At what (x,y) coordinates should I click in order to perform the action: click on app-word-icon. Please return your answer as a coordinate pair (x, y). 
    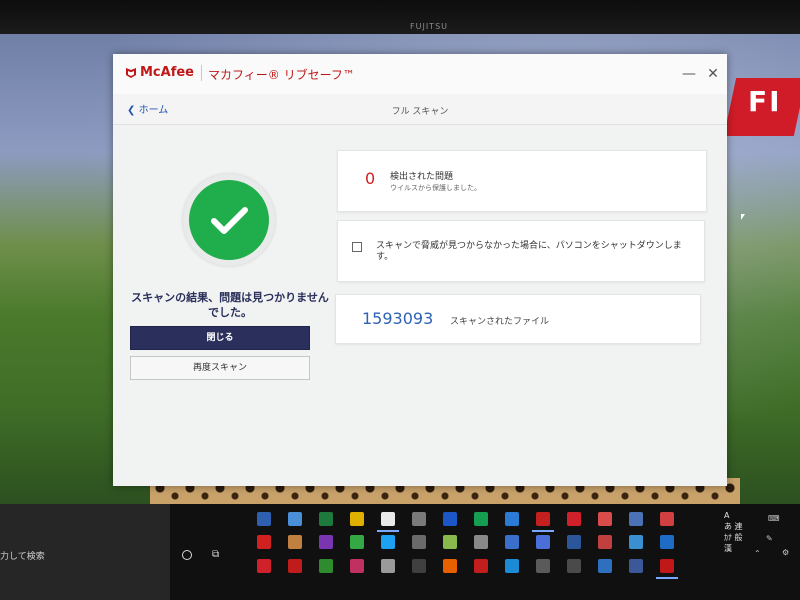
    Looking at the image, I should click on (574, 542).